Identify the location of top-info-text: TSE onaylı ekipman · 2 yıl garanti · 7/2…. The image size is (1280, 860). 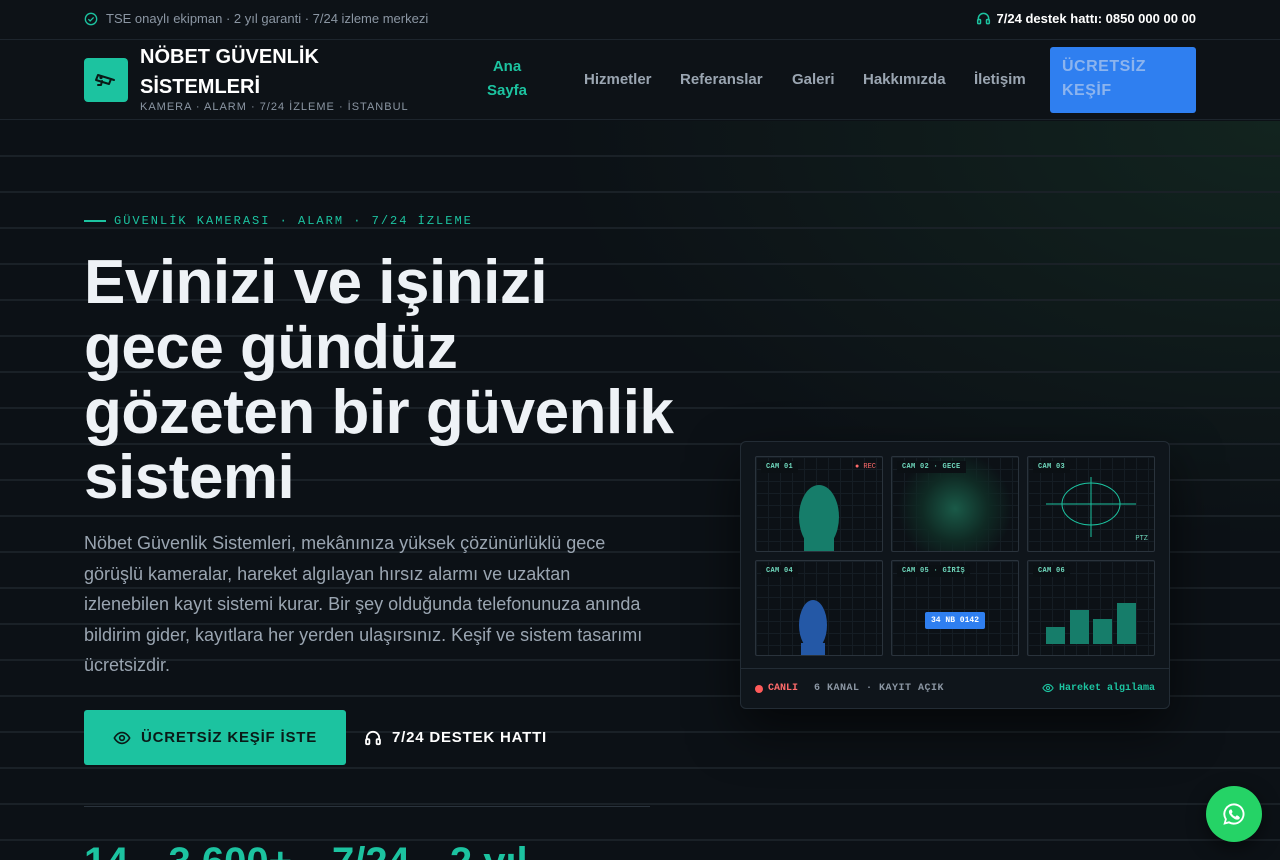
(267, 18).